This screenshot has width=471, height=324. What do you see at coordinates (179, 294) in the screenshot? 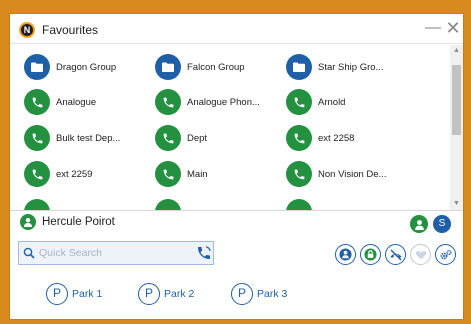
I see `park-label: Park 2` at bounding box center [179, 294].